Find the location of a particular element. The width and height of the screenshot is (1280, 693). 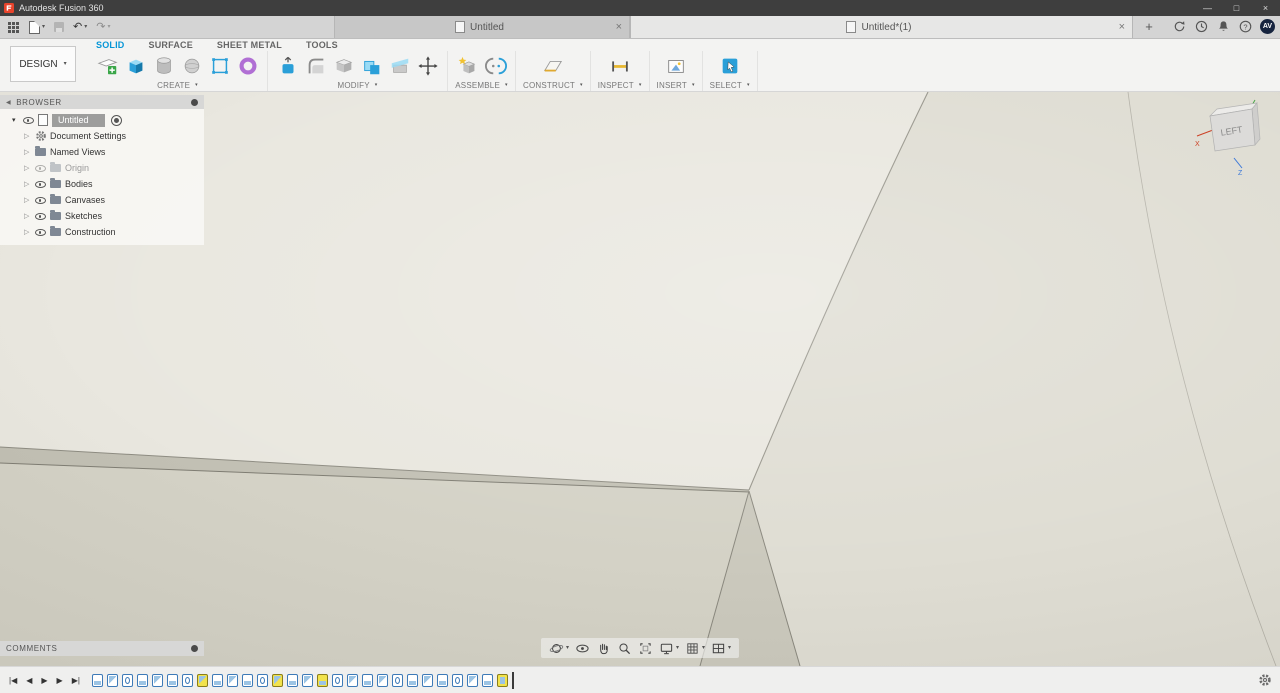

create-sketch-button is located at coordinates (107, 65).